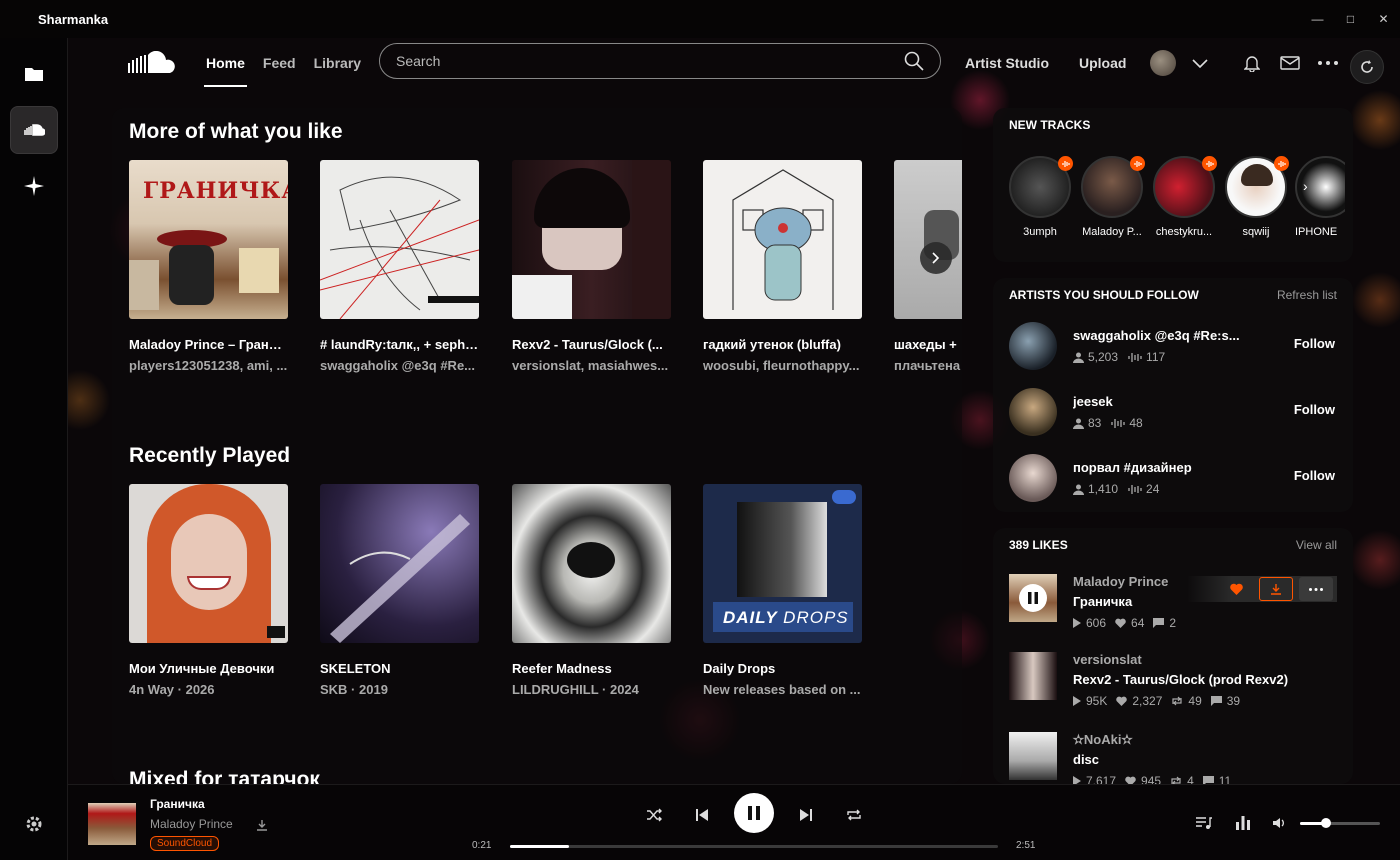 This screenshot has width=1400, height=860. I want to click on close-button: ✕, so click(1383, 19).